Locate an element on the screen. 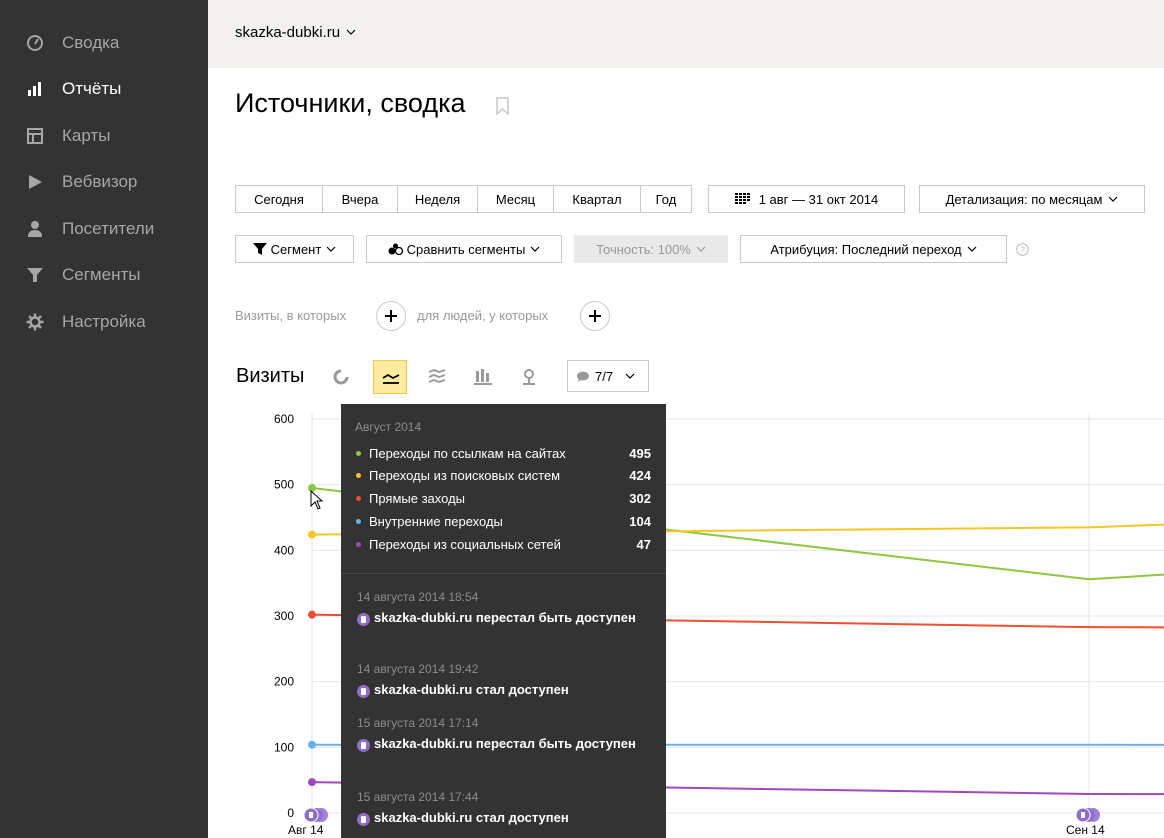 The image size is (1164, 838). sidebar-item-label: Вебвизор is located at coordinates (100, 181).